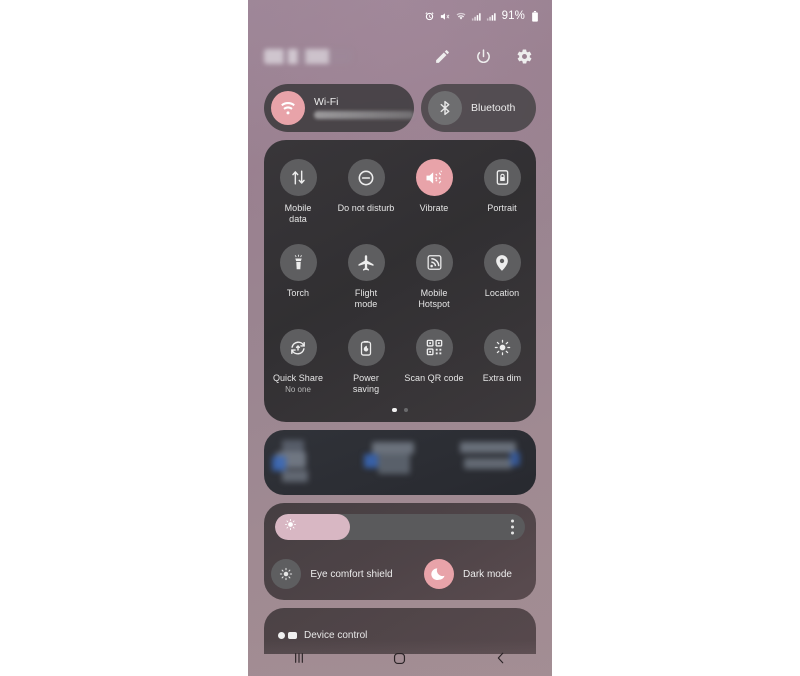 The image size is (800, 676). I want to click on tile-flight-mode: Flight mode, so click(366, 277).